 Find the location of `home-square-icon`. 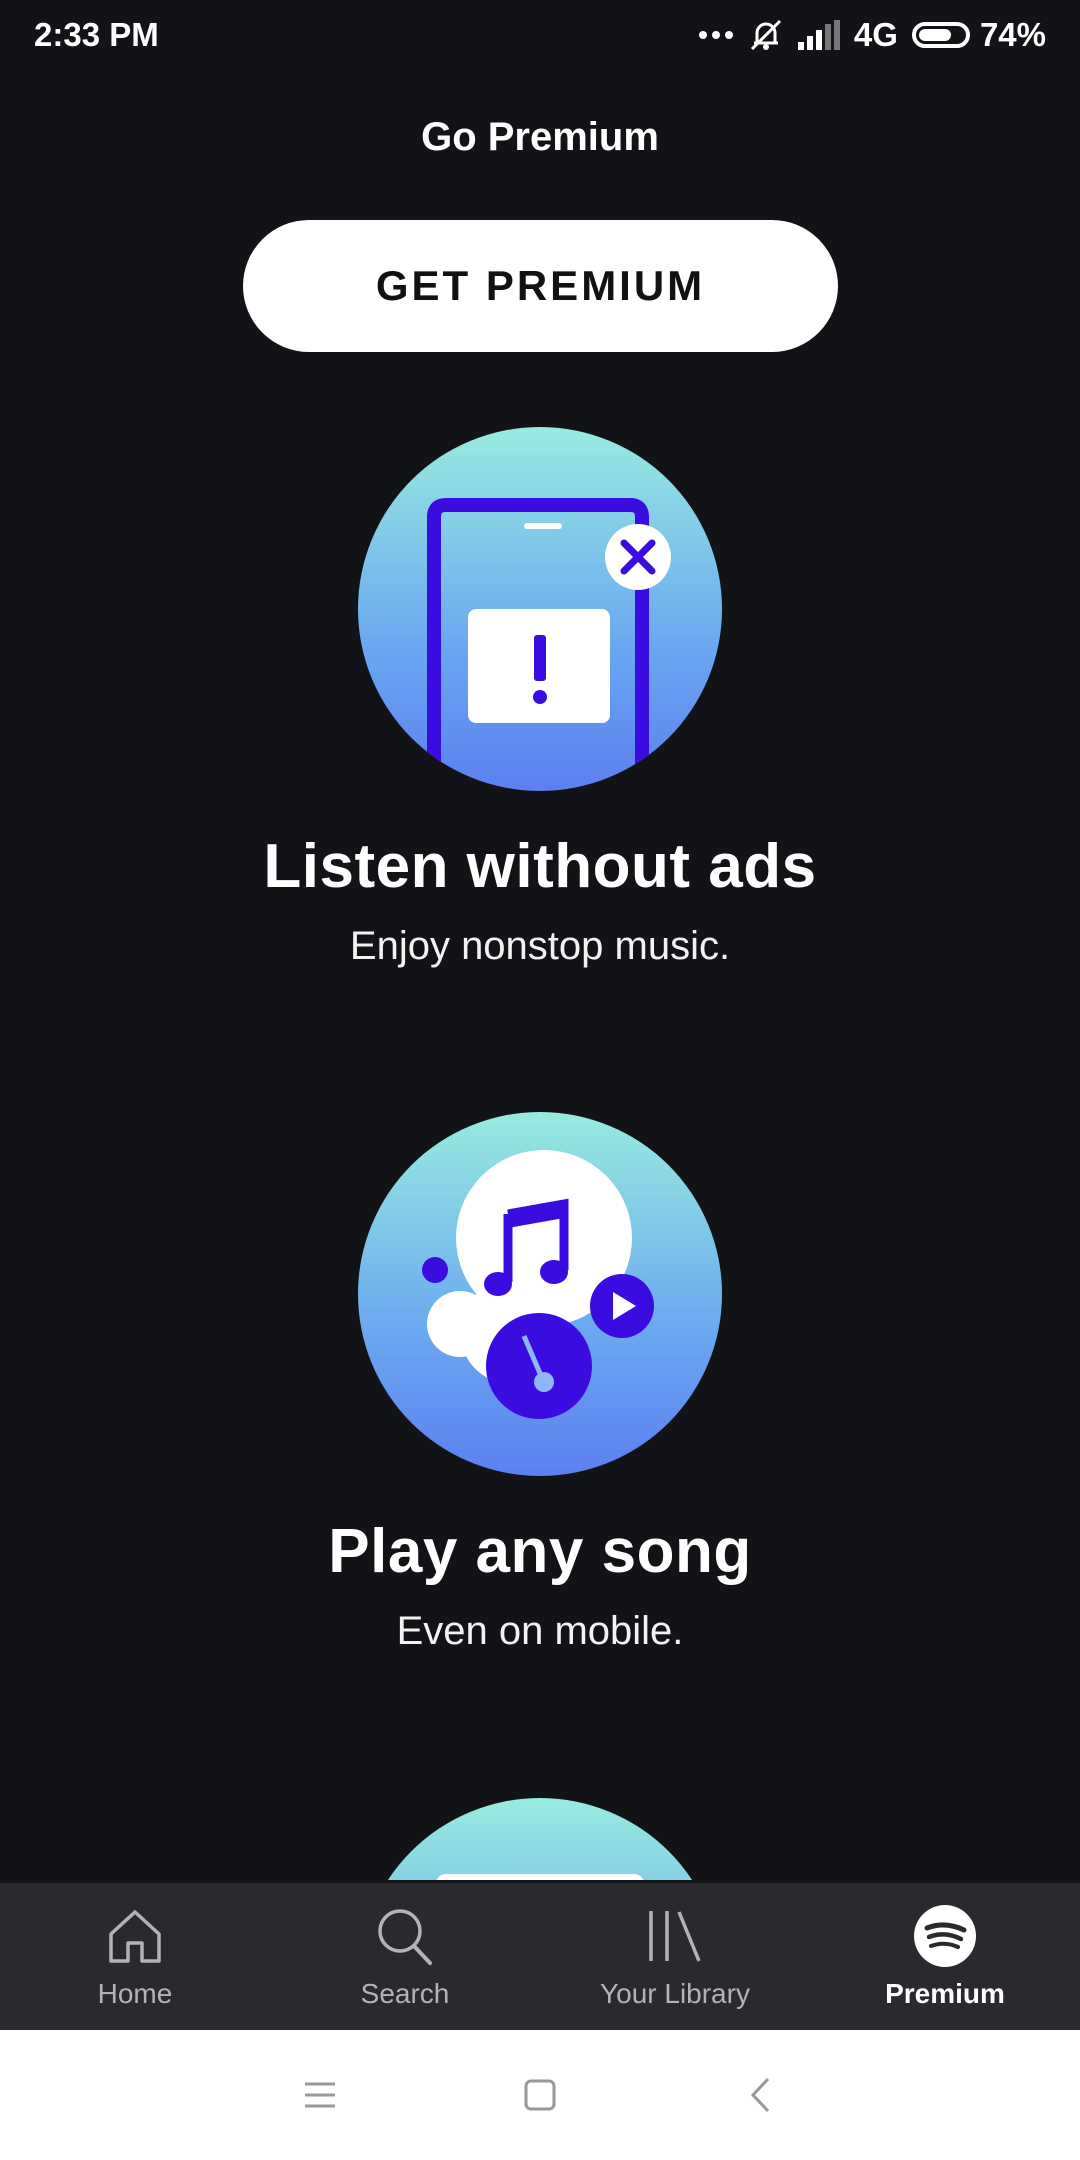

home-square-icon is located at coordinates (540, 2095).